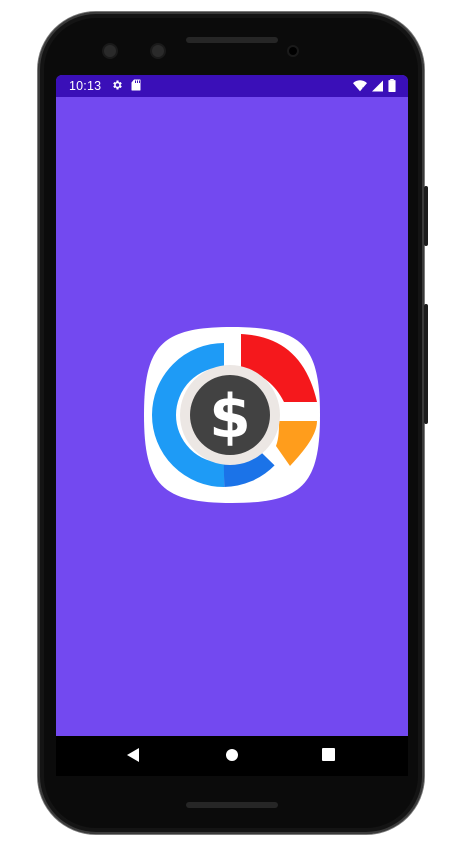 Image resolution: width=467 pixels, height=851 pixels. What do you see at coordinates (328, 754) in the screenshot?
I see `recents-icon` at bounding box center [328, 754].